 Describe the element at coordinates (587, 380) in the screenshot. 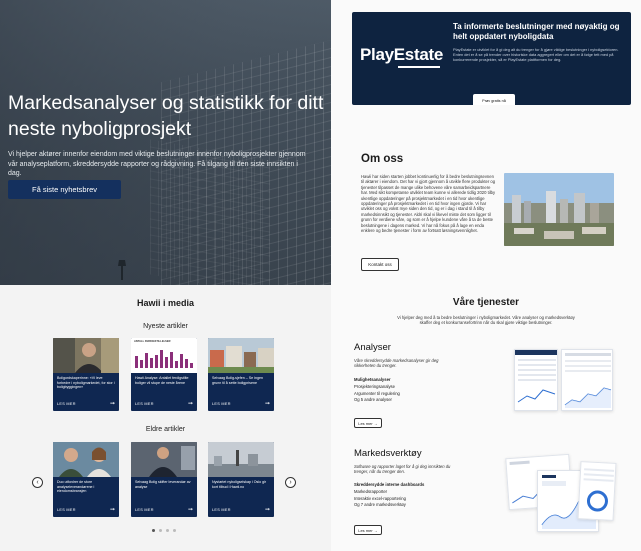

I see `report-mockup-chart` at that location.